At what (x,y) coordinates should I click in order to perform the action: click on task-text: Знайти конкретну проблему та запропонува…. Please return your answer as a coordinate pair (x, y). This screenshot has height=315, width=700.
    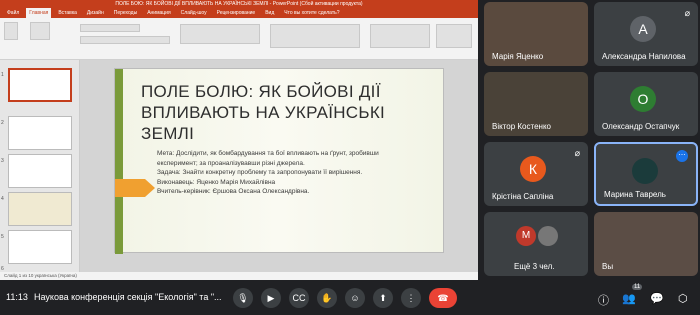
    Looking at the image, I should click on (272, 172).